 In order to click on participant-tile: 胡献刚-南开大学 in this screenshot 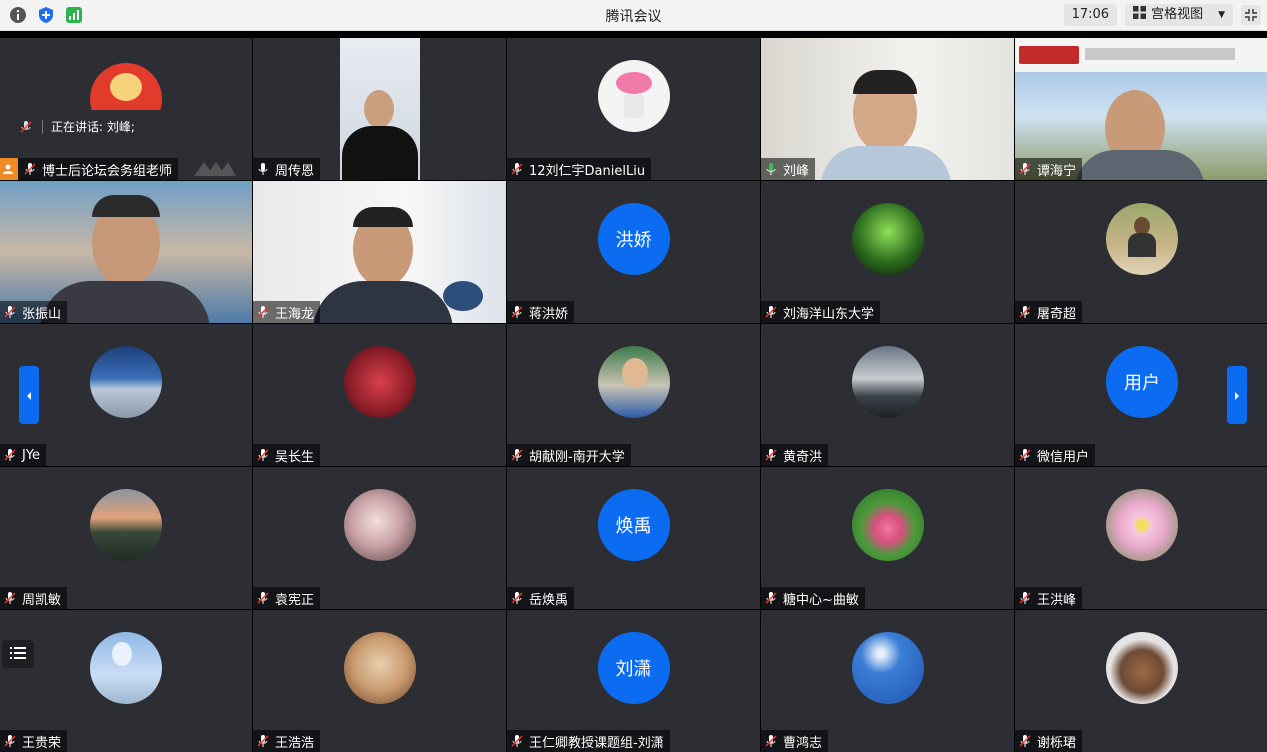, I will do `click(633, 395)`.